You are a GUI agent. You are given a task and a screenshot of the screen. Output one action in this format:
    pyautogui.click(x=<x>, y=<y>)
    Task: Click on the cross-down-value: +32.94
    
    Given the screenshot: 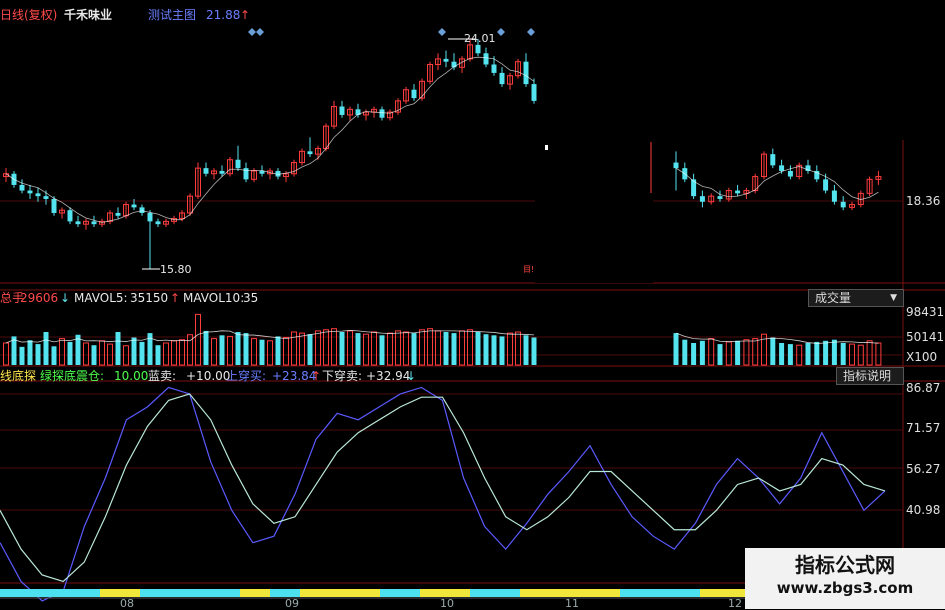 What is the action you would take?
    pyautogui.click(x=388, y=376)
    